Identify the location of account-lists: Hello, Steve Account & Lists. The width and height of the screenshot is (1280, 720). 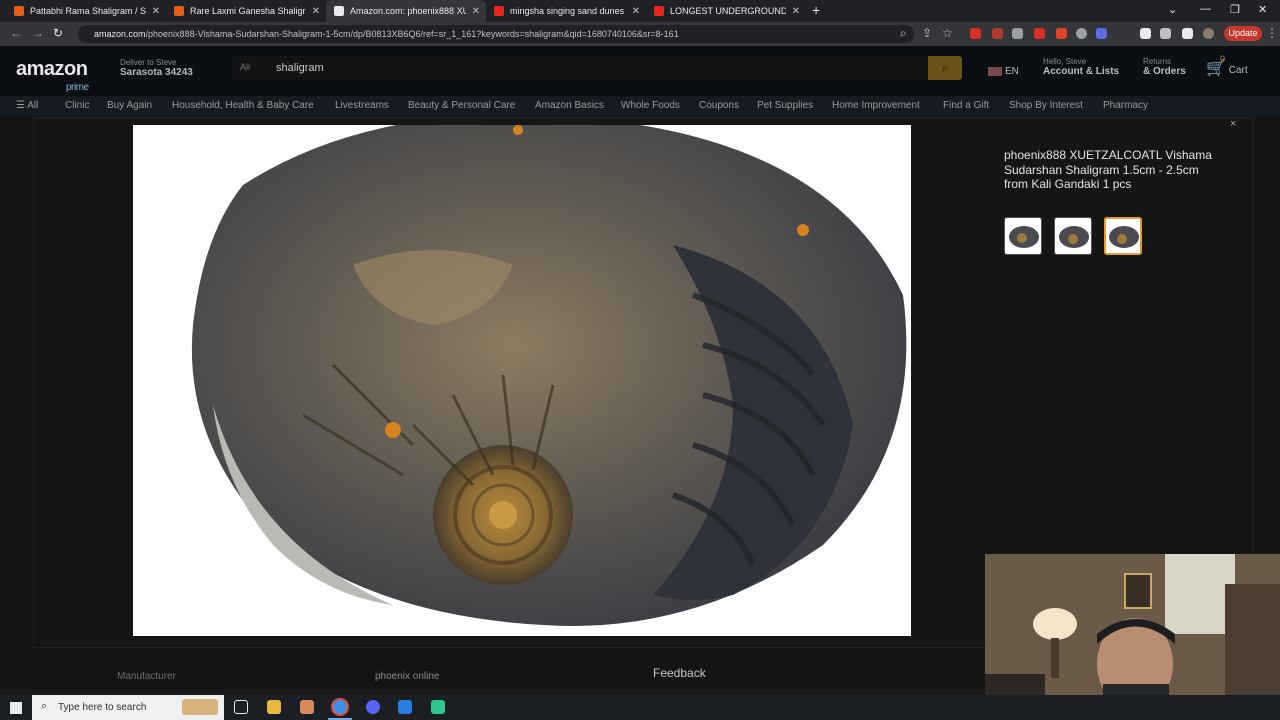
(1081, 67).